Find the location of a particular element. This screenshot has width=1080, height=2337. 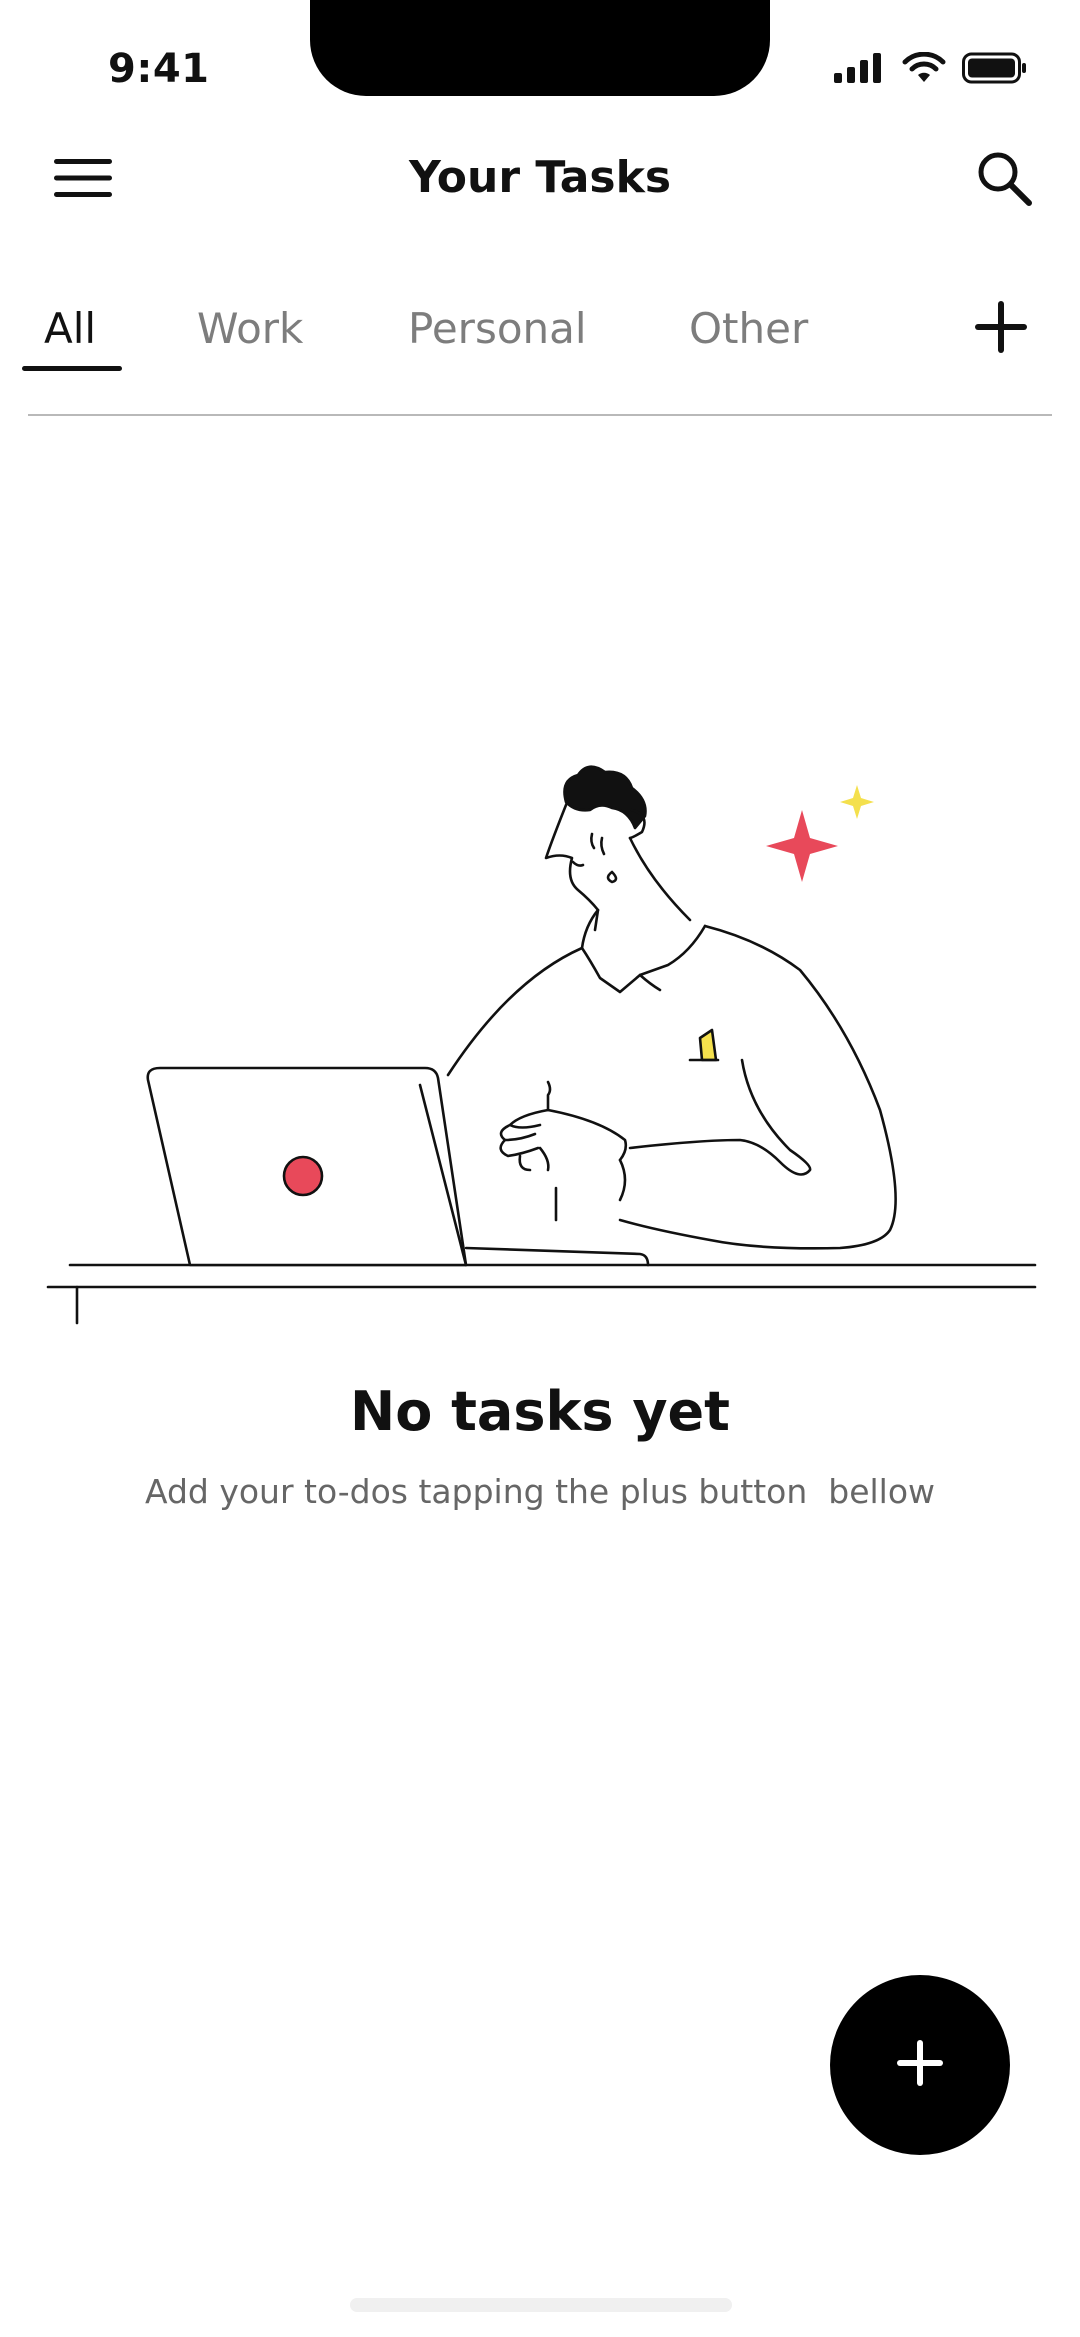

add-task-button is located at coordinates (920, 2065).